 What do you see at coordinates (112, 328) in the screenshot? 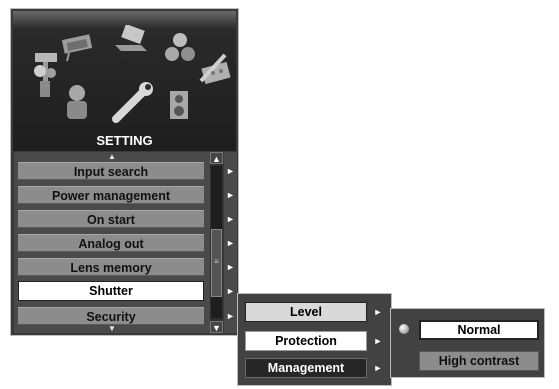
I see `list-scroll-down-icon: ▼` at bounding box center [112, 328].